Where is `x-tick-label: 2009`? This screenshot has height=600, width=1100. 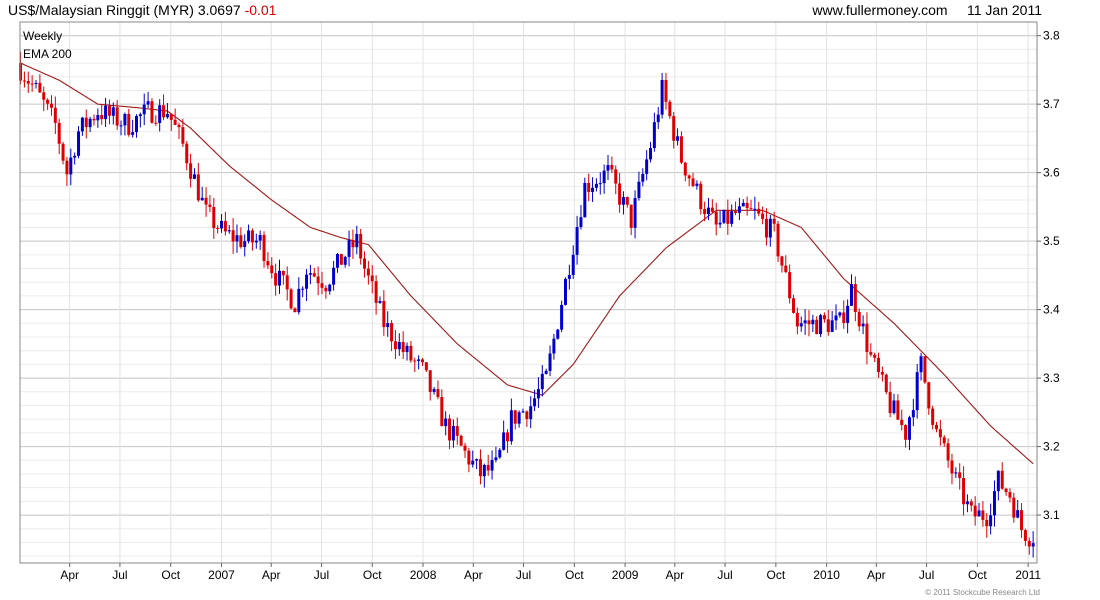
x-tick-label: 2009 is located at coordinates (625, 575).